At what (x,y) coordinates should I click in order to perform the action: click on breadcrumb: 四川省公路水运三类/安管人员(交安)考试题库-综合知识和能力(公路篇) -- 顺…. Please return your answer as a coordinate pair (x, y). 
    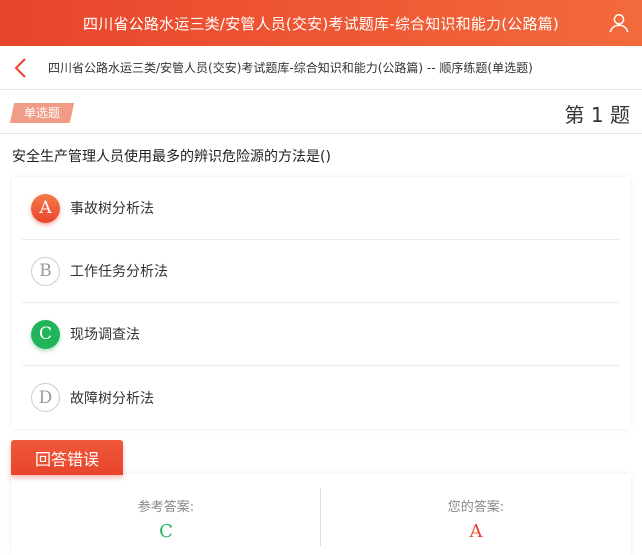
    Looking at the image, I should click on (321, 68).